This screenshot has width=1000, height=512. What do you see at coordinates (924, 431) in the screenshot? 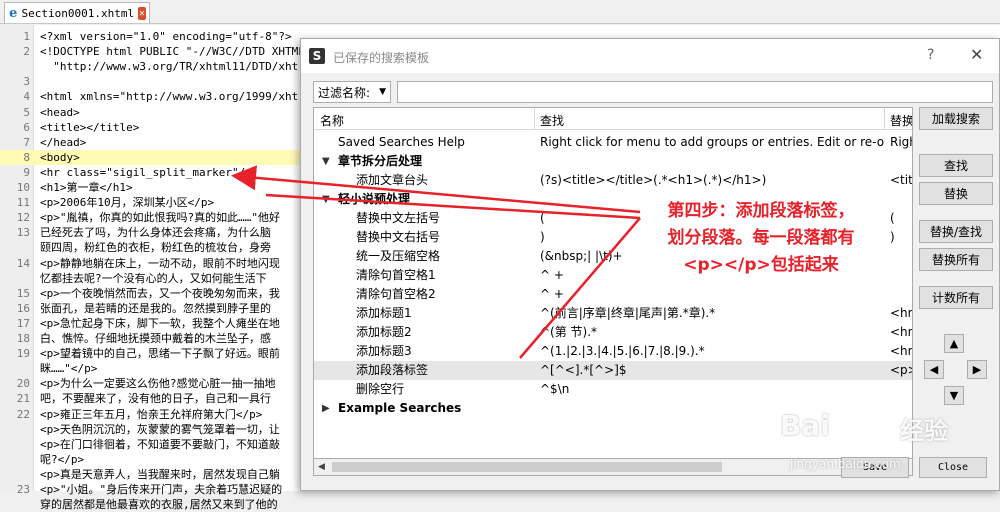
I see `watermark-text: 经验` at bounding box center [924, 431].